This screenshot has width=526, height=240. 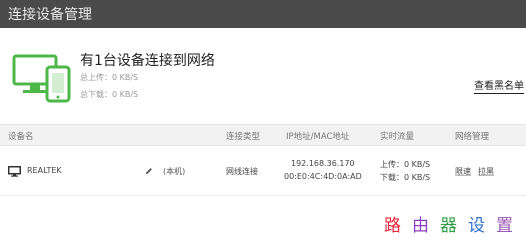 What do you see at coordinates (242, 171) in the screenshot?
I see `connection-type: 网线连接` at bounding box center [242, 171].